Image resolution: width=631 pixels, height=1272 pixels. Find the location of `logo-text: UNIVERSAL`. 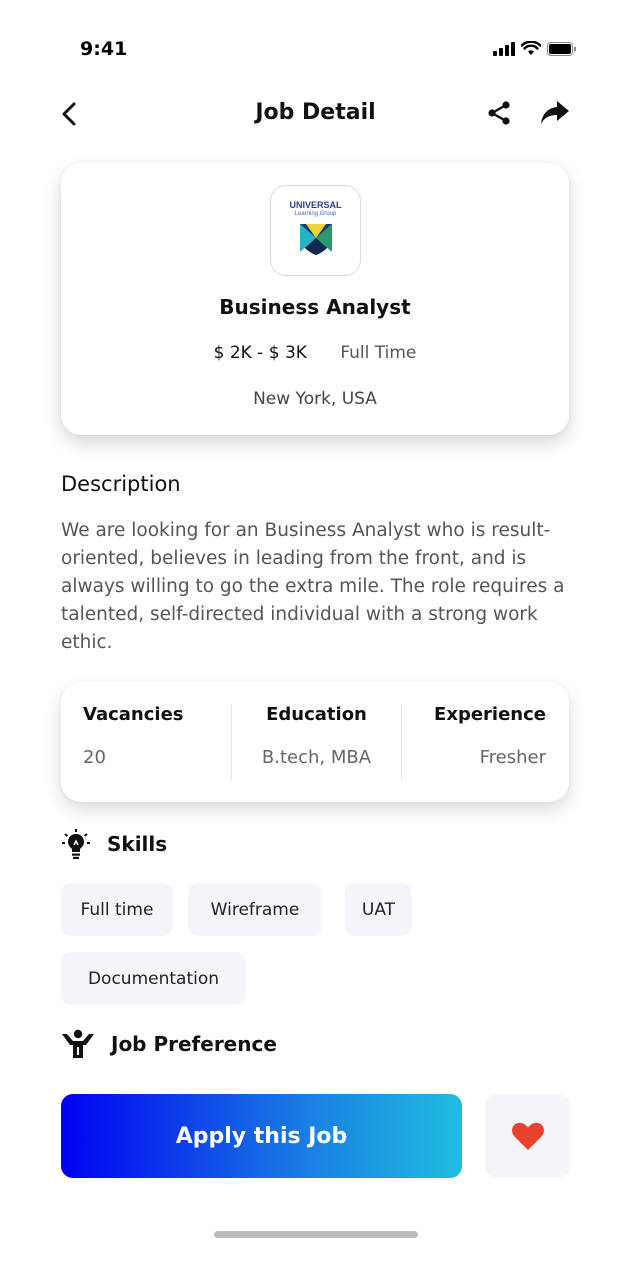

logo-text: UNIVERSAL is located at coordinates (315, 205).